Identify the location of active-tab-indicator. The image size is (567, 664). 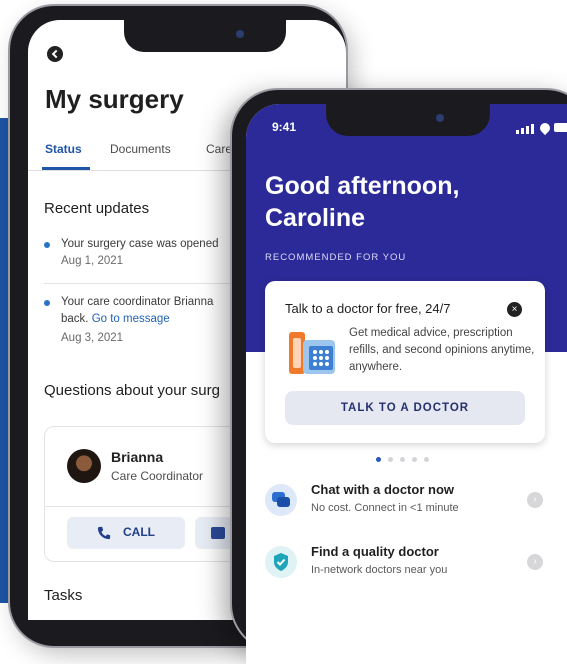
(66, 168).